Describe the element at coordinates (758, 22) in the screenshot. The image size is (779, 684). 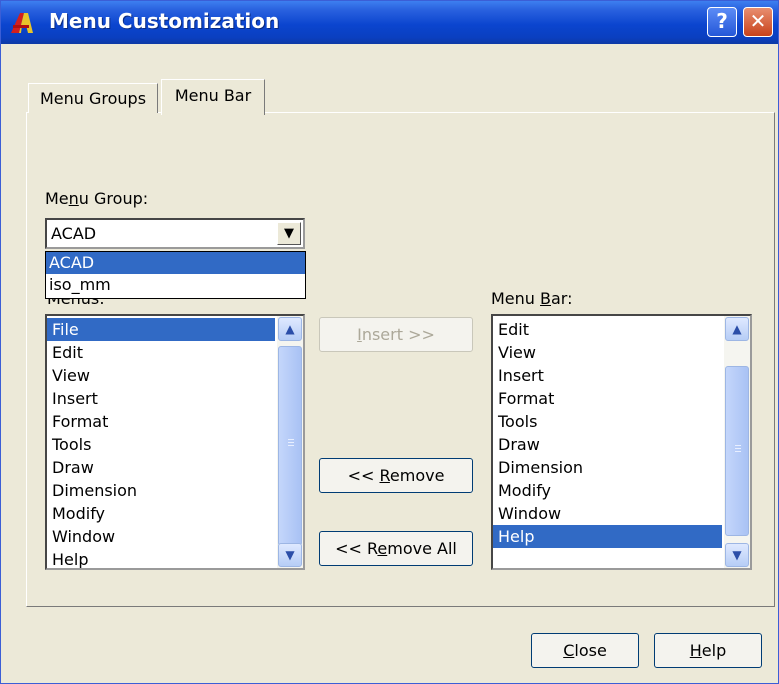
I see `close-title-button: ✕` at that location.